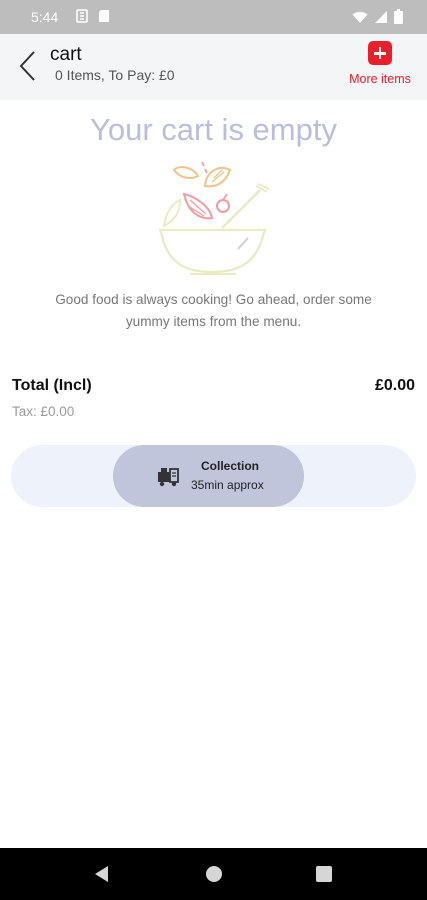 The image size is (427, 900). I want to click on system-nav-bar, so click(213, 874).